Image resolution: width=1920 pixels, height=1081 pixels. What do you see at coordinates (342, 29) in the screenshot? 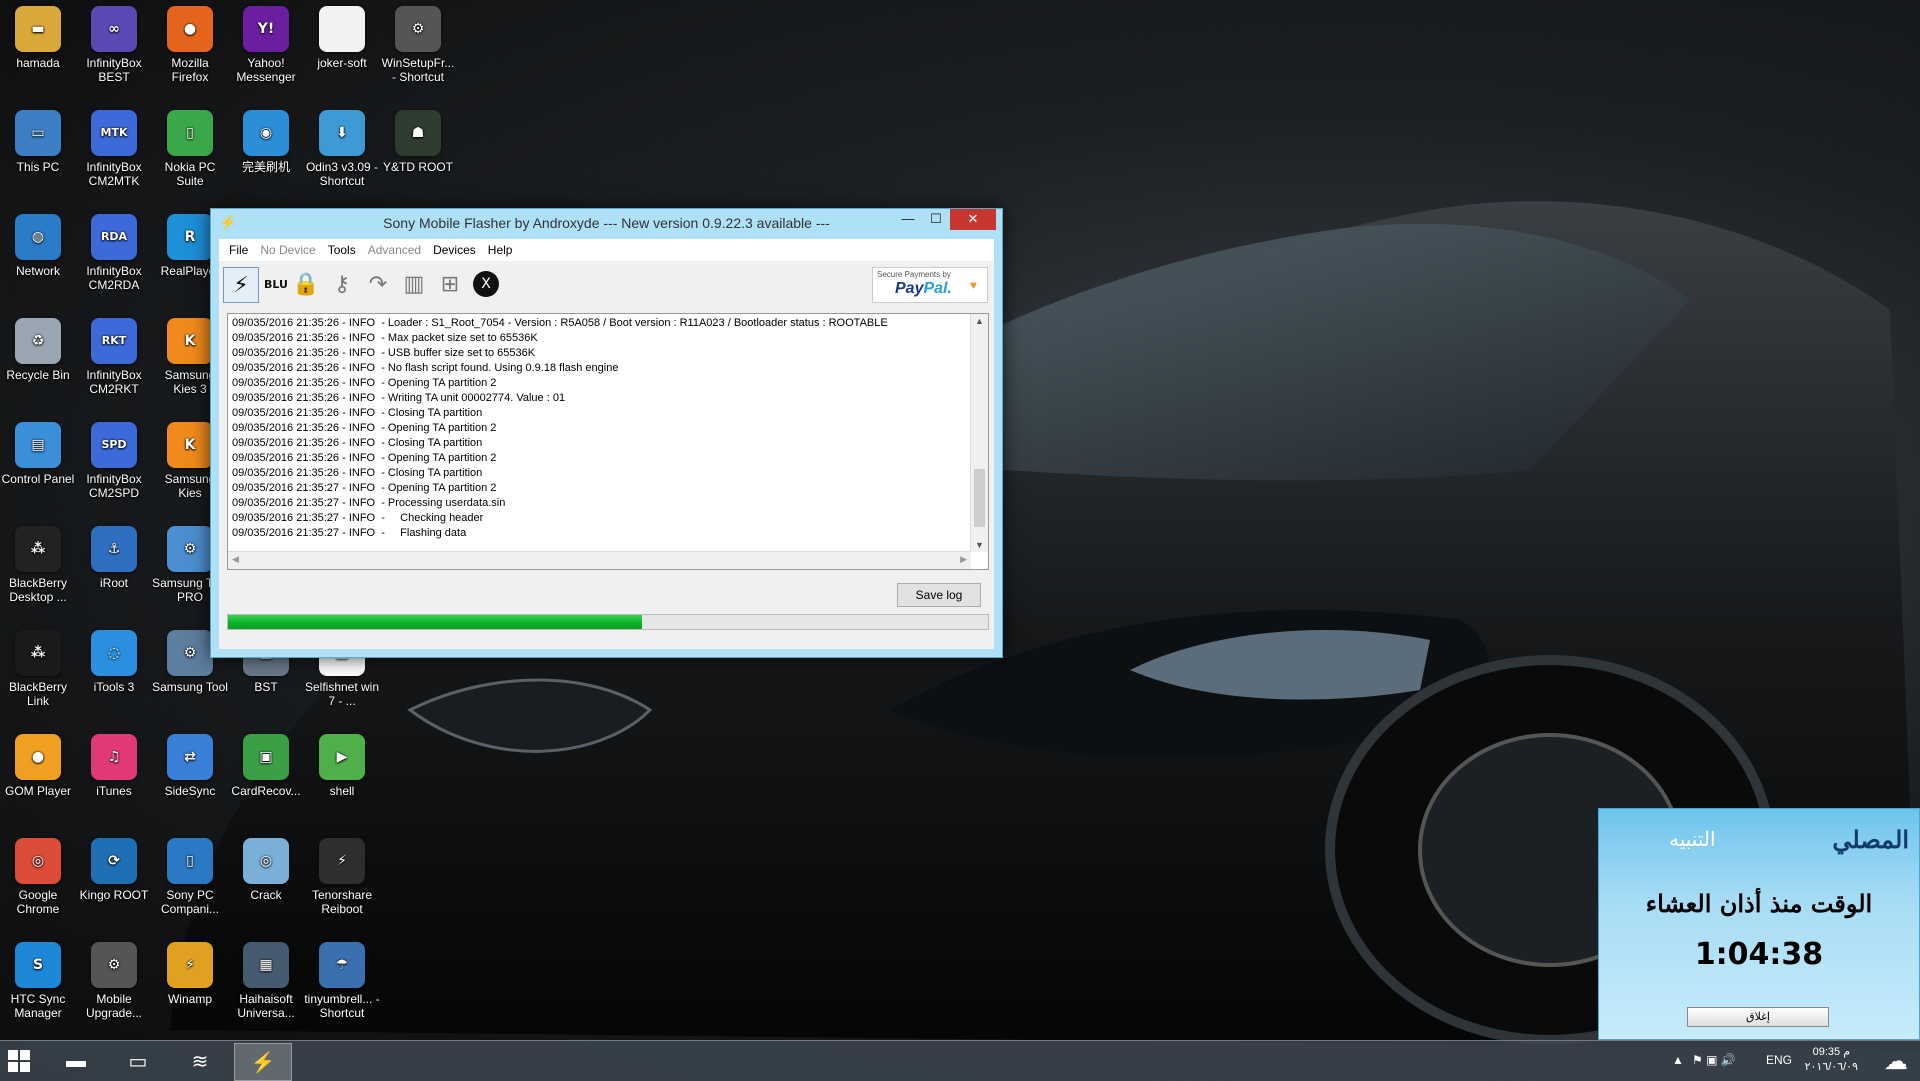
I see `file-icon` at bounding box center [342, 29].